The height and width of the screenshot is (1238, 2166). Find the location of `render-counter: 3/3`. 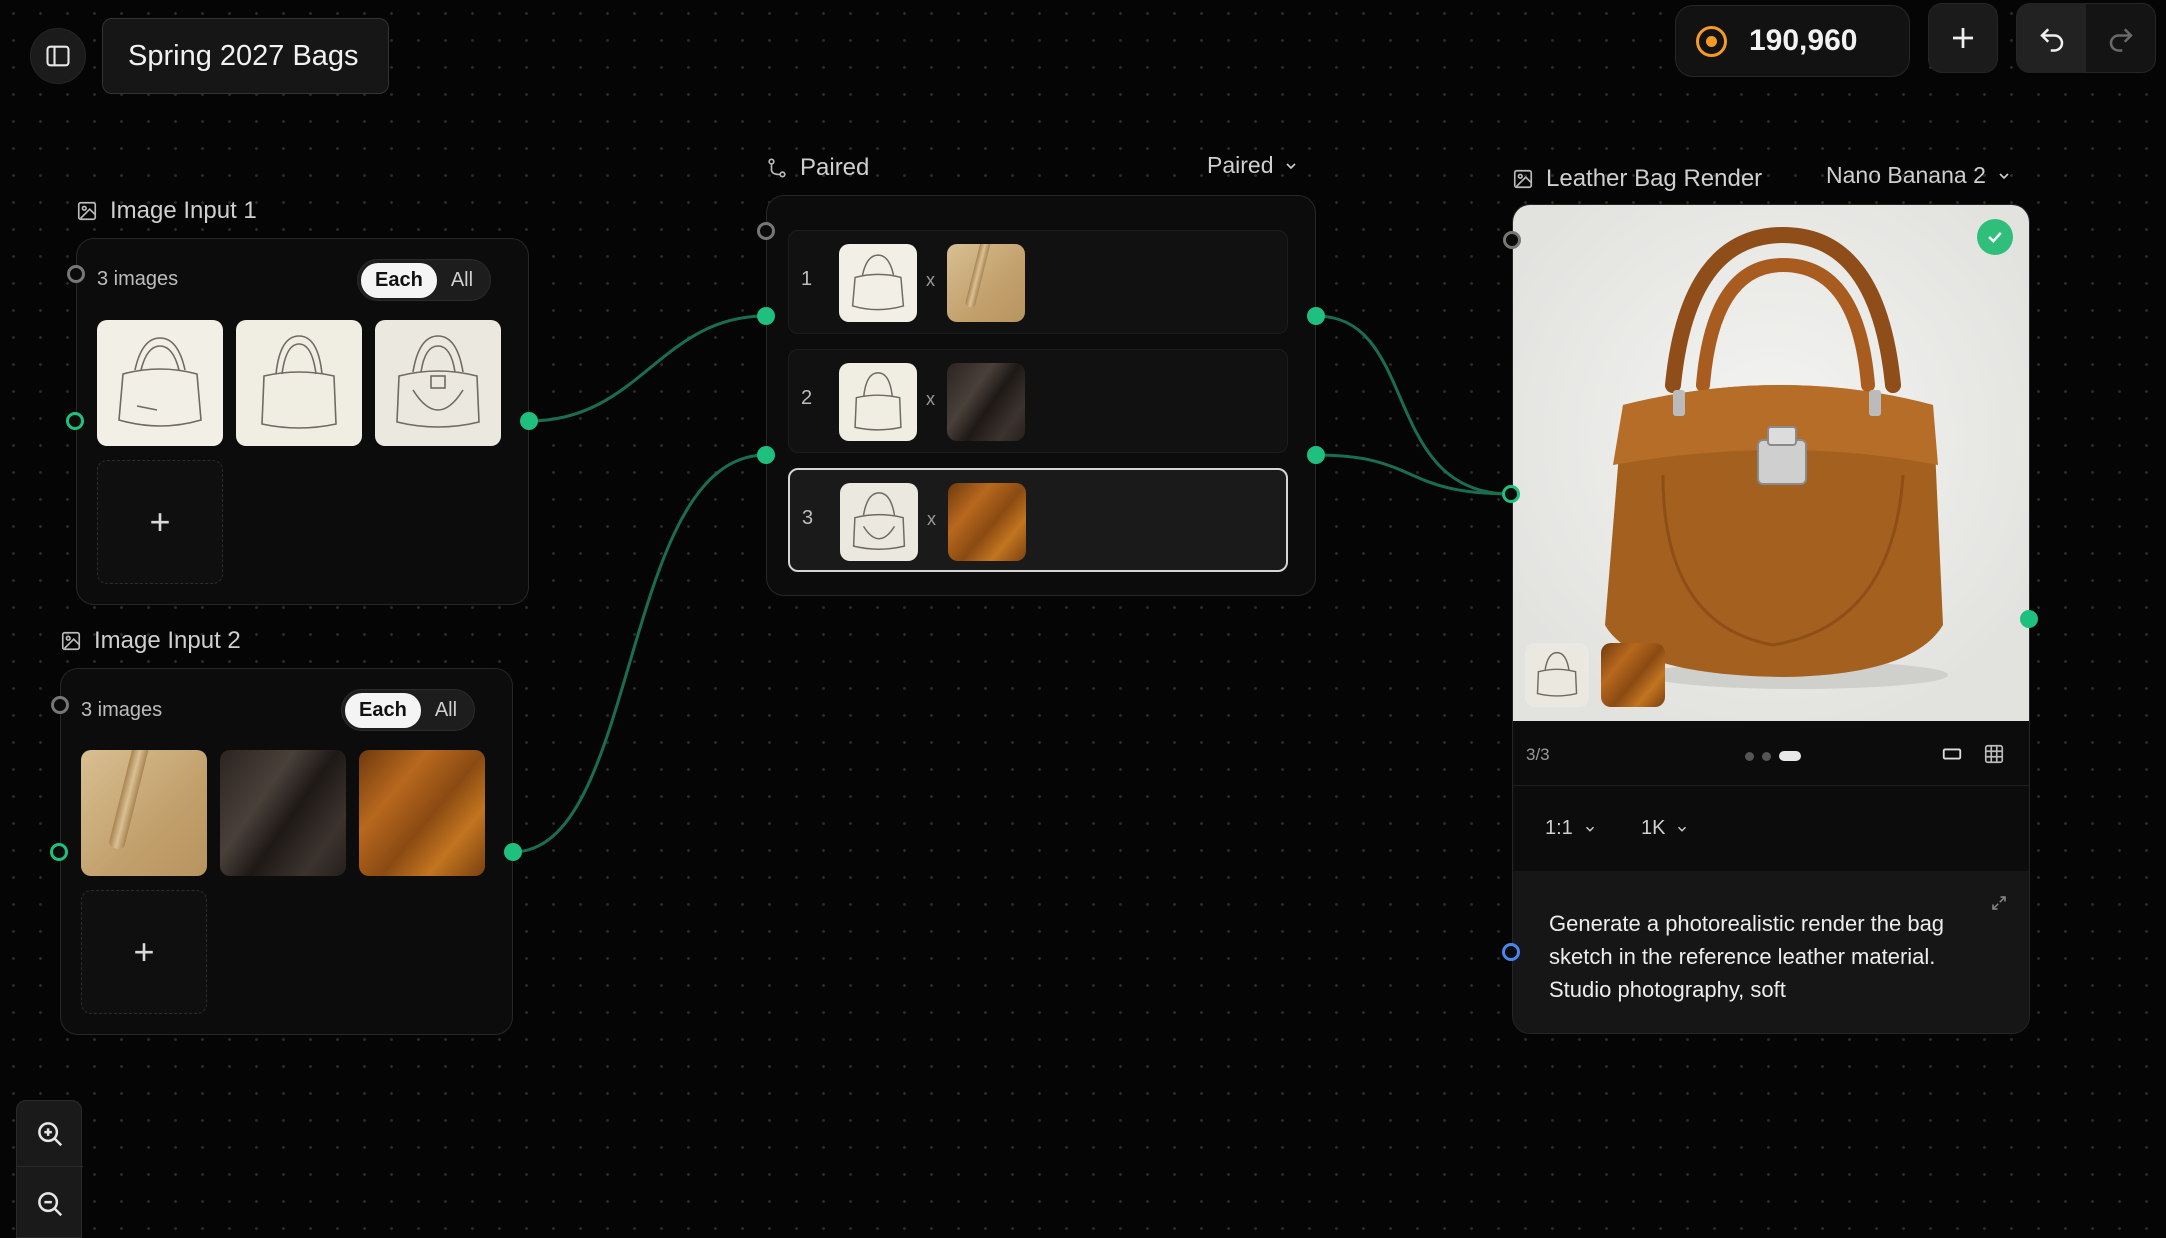

render-counter: 3/3 is located at coordinates (1538, 754).